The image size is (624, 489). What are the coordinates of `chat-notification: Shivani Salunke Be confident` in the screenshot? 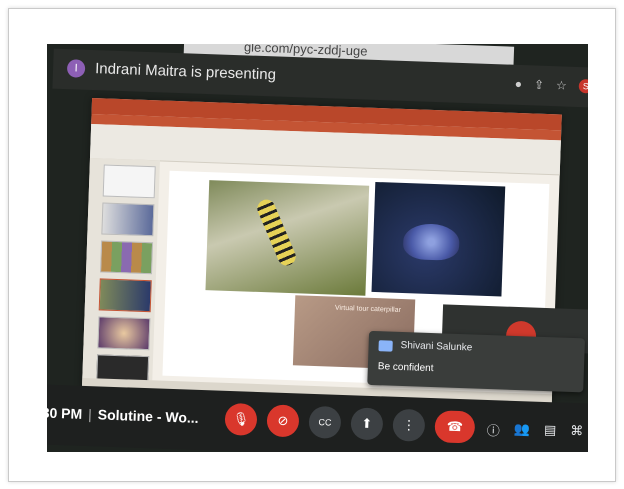 It's located at (476, 361).